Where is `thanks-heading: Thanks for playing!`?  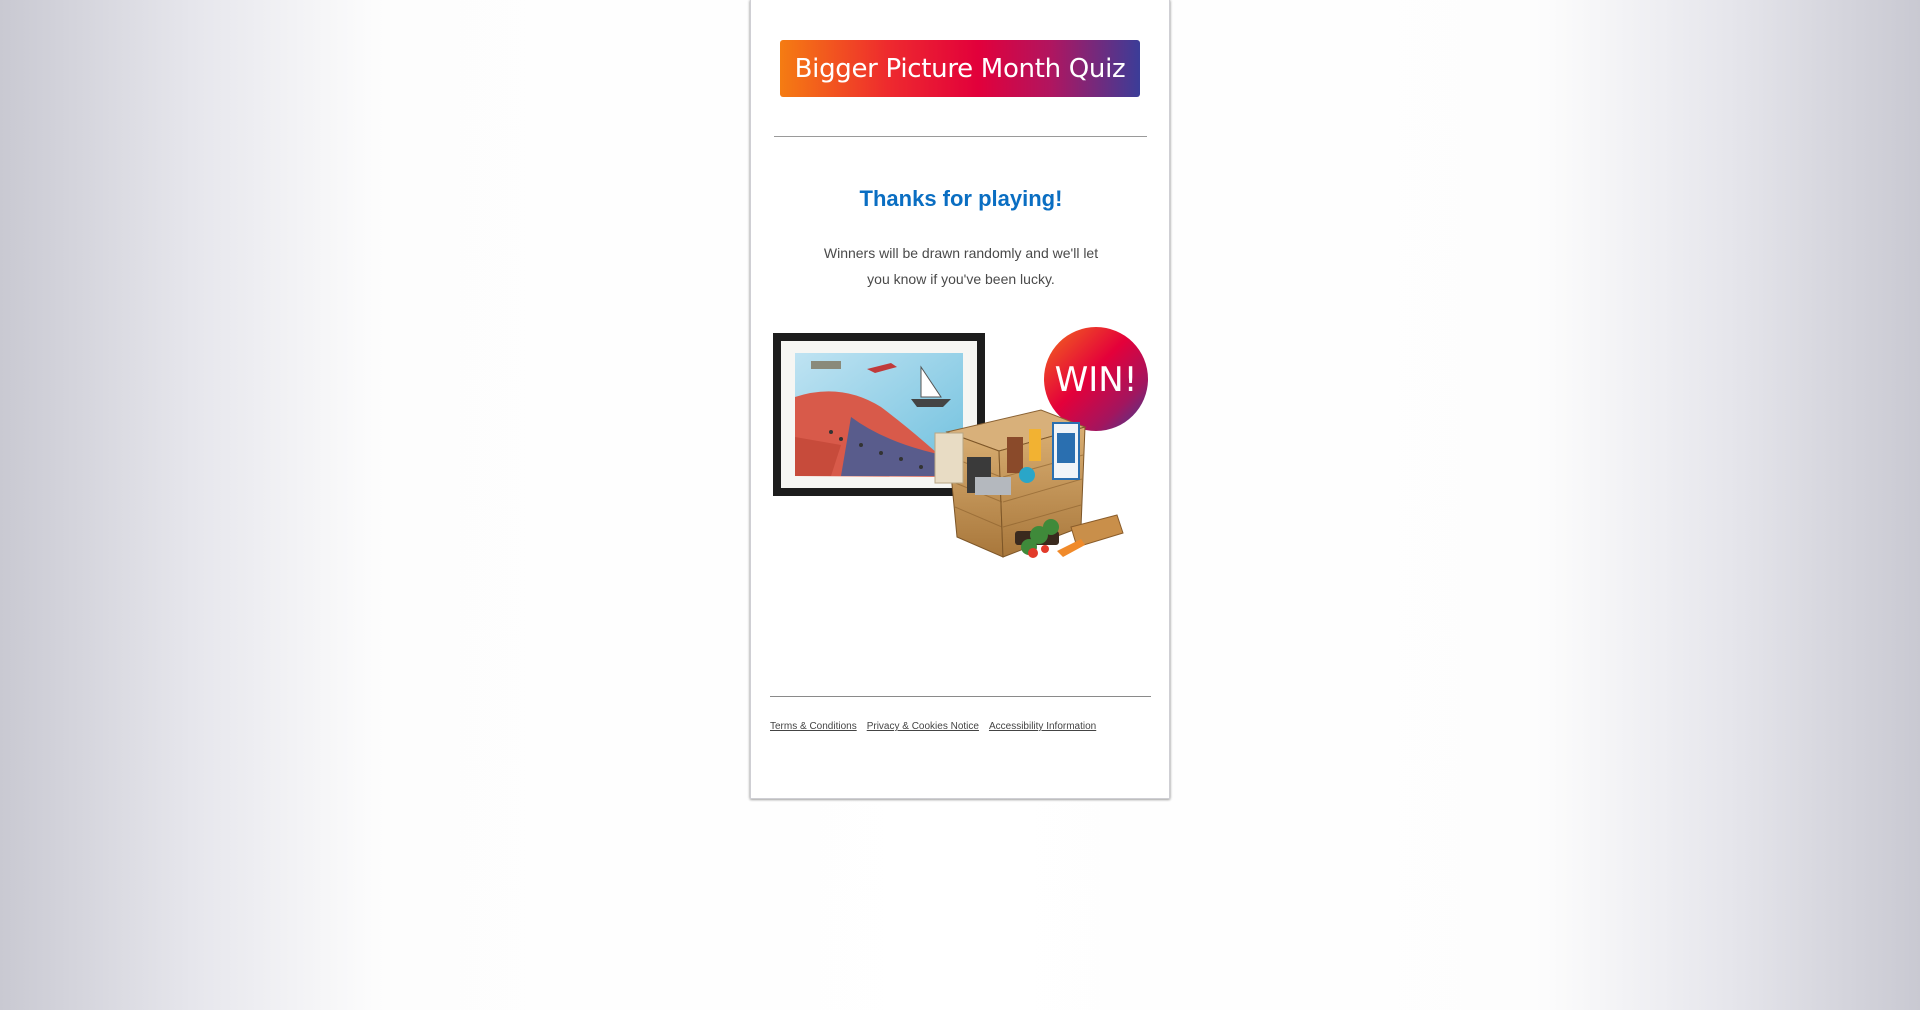 thanks-heading: Thanks for playing! is located at coordinates (961, 198).